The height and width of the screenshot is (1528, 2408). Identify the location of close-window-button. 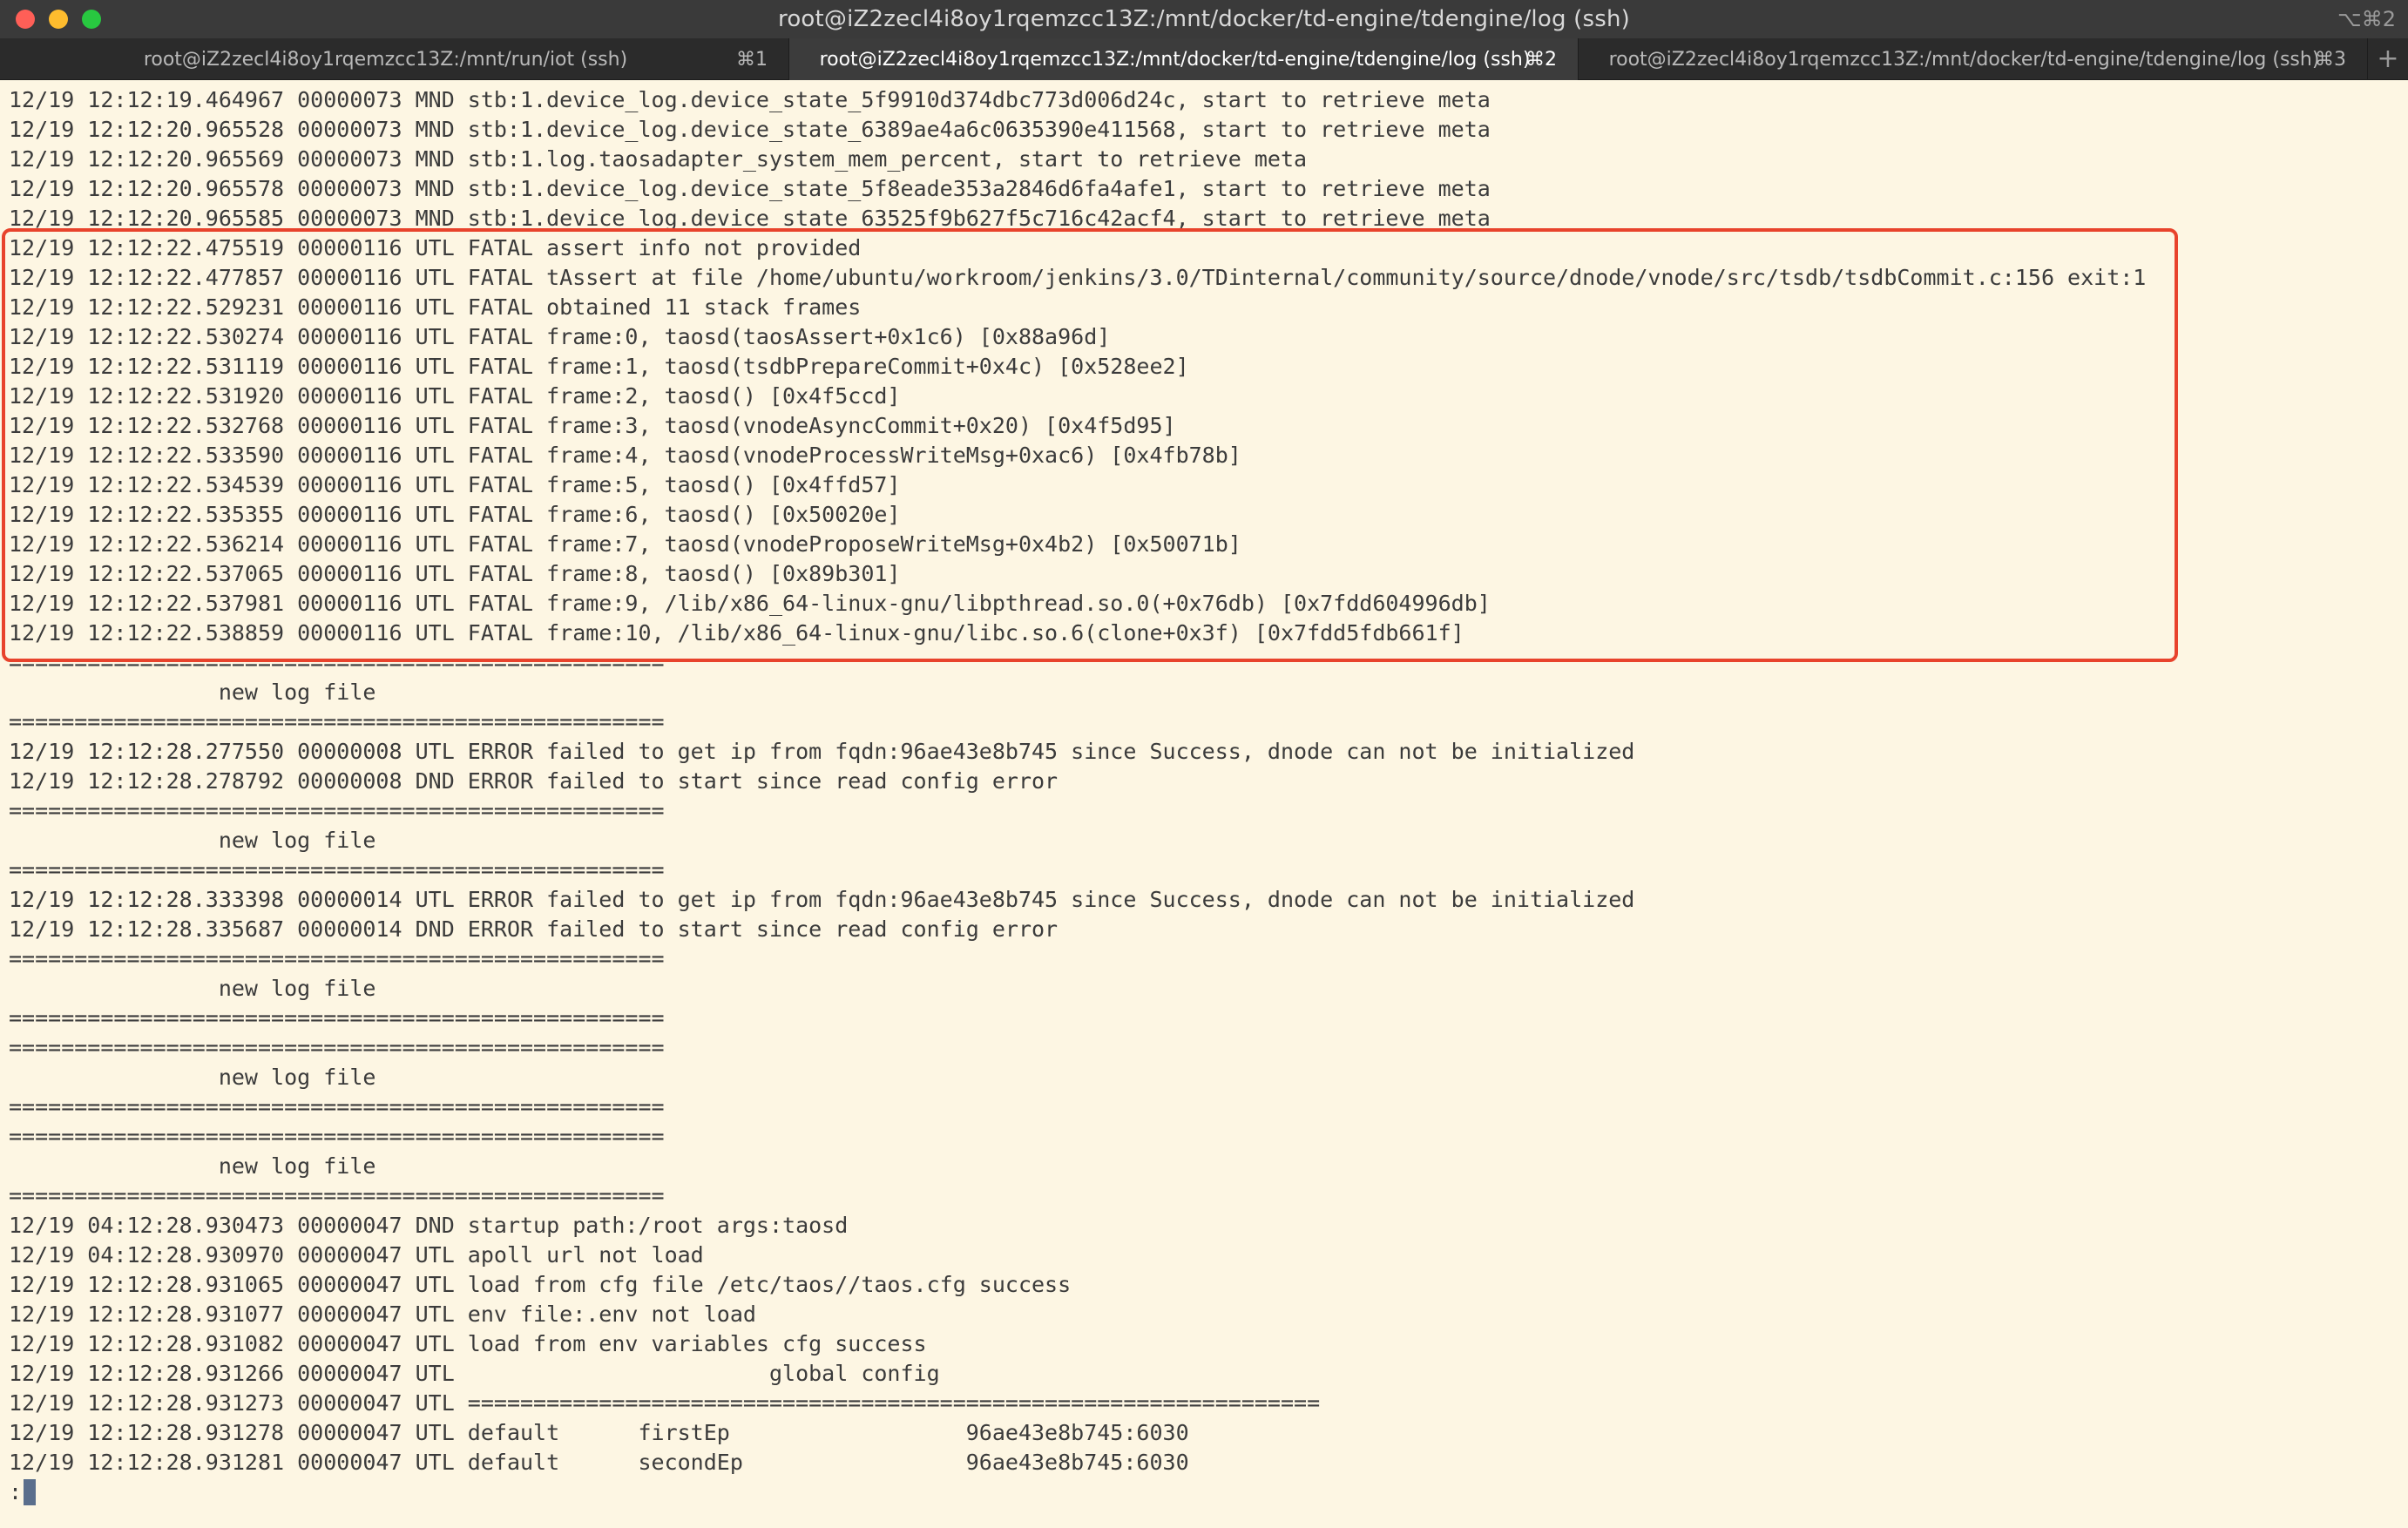
(25, 19).